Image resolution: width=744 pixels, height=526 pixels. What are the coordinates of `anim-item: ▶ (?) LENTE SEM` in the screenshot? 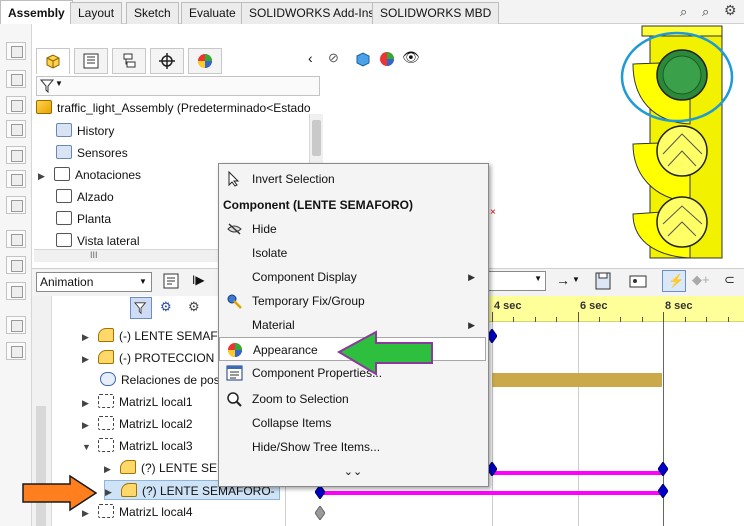 It's located at (165, 468).